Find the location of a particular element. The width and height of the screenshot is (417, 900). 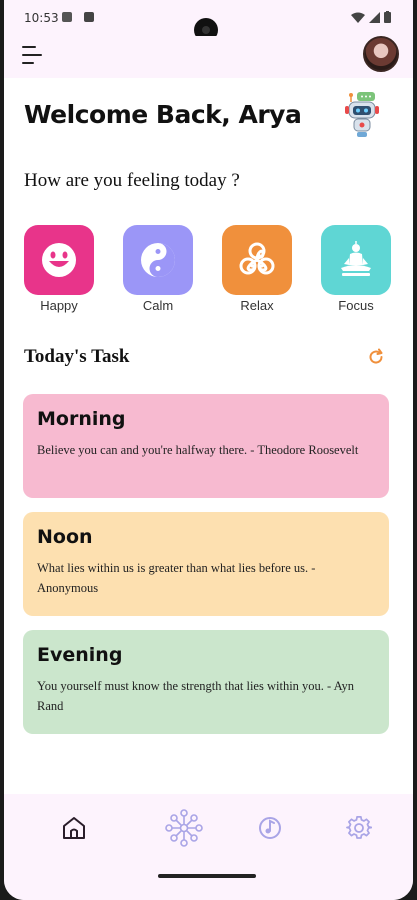

menu-button is located at coordinates (33, 55).